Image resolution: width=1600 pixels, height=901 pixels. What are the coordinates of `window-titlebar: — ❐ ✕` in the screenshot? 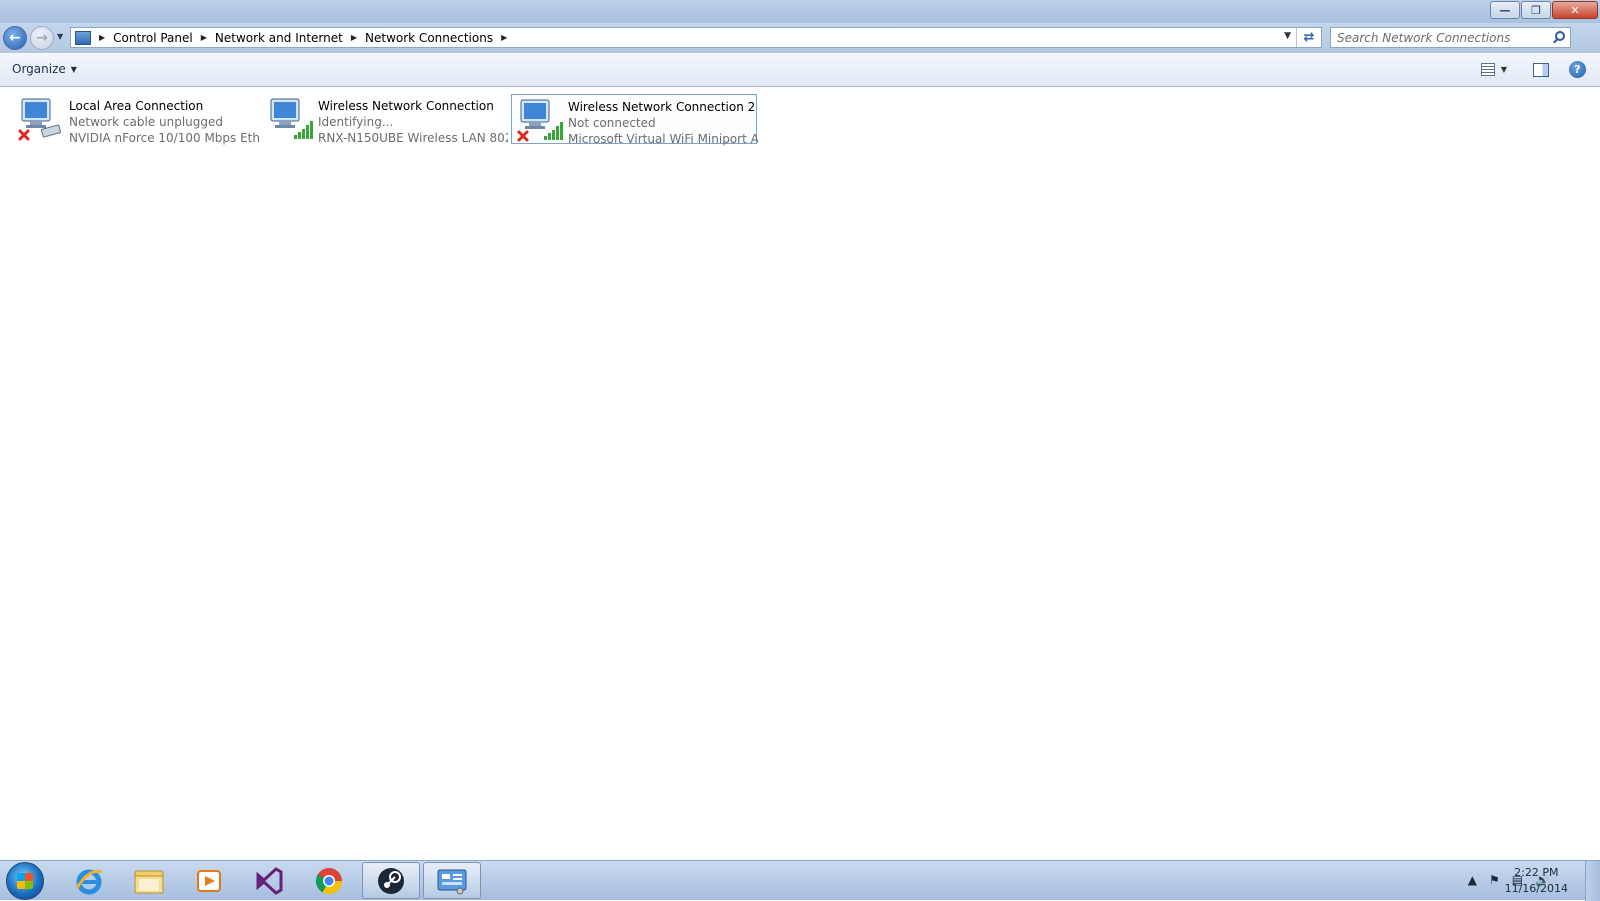 It's located at (800, 11).